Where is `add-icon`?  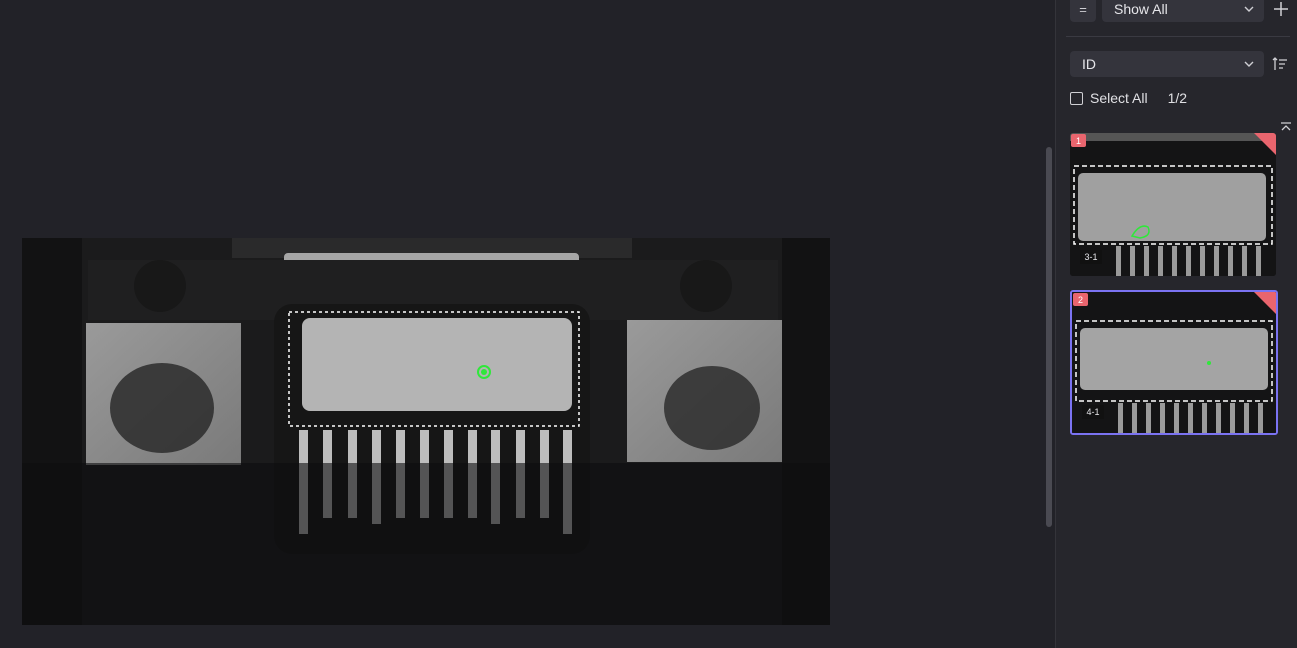
add-icon is located at coordinates (1281, 9).